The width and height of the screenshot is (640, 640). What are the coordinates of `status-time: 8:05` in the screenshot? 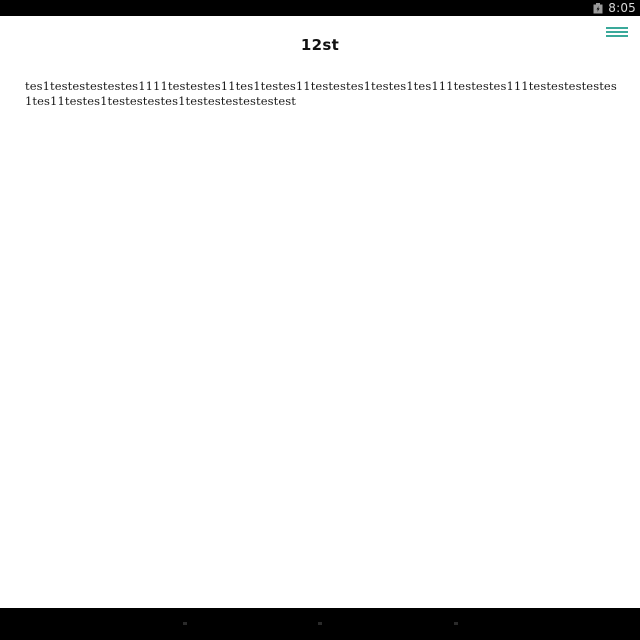 It's located at (622, 8).